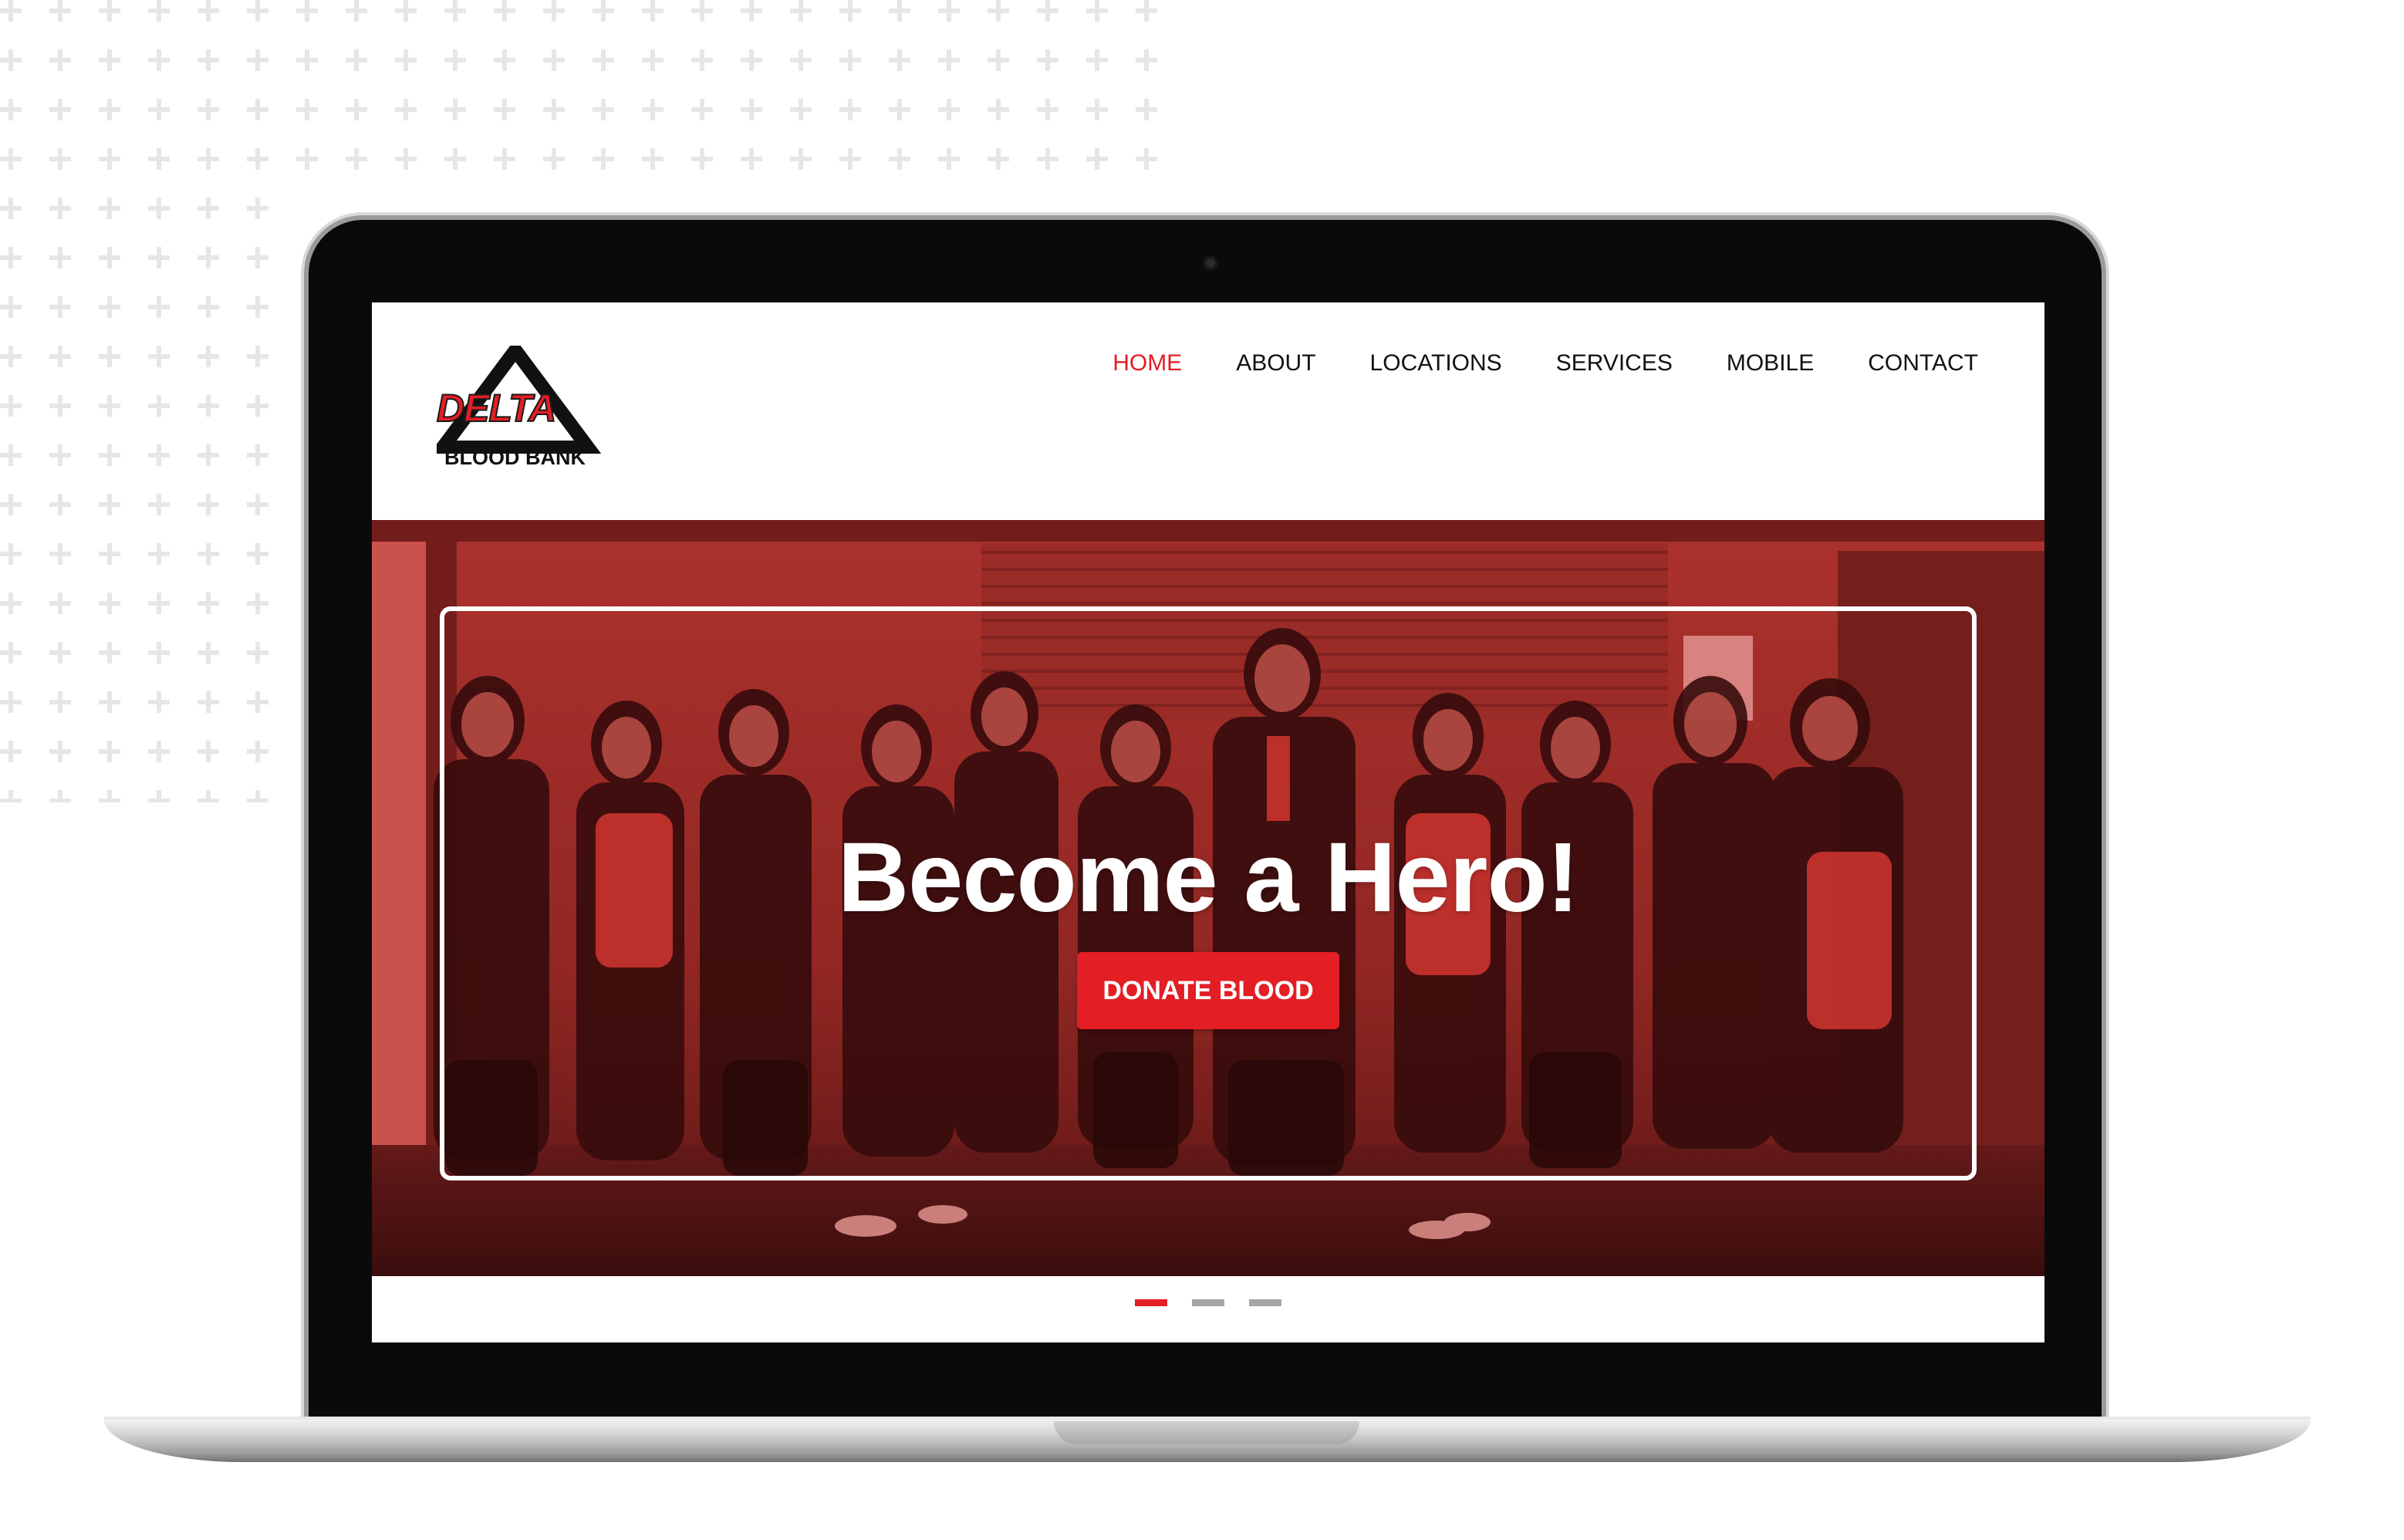 This screenshot has width=2404, height=1540. What do you see at coordinates (1275, 363) in the screenshot?
I see `nav-item-about: ABOUT` at bounding box center [1275, 363].